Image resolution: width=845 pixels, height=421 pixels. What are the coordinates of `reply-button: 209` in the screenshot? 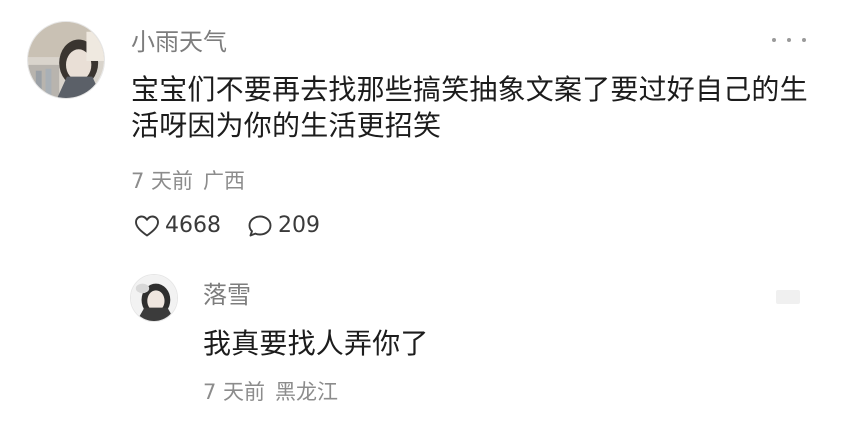 It's located at (283, 226).